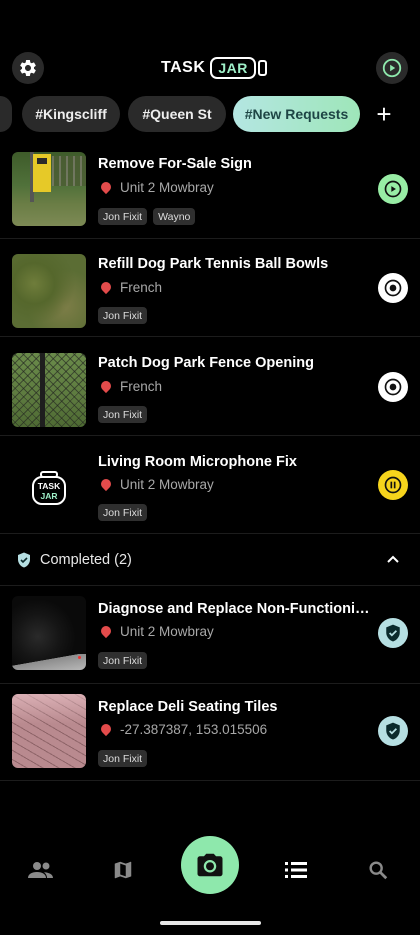  What do you see at coordinates (262, 68) in the screenshot?
I see `logo-jar-lid` at bounding box center [262, 68].